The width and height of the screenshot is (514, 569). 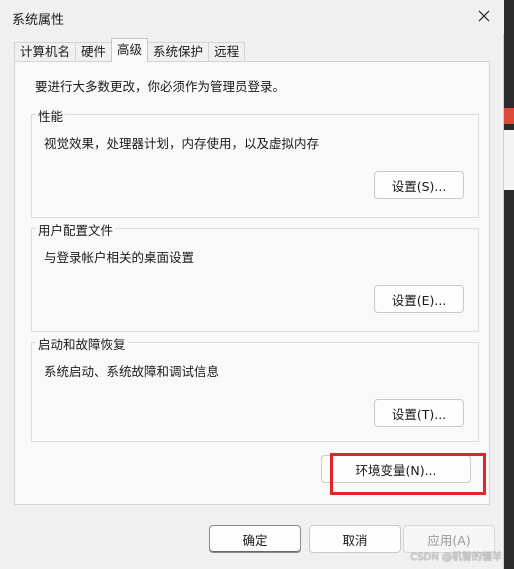 What do you see at coordinates (255, 539) in the screenshot?
I see `ok-button: 确定` at bounding box center [255, 539].